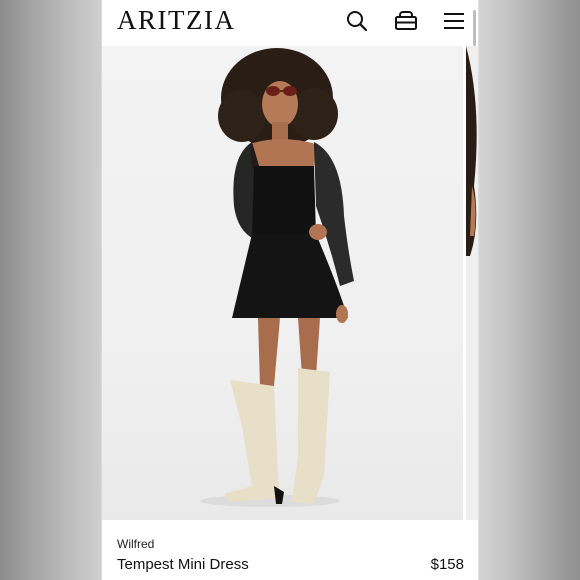 The image size is (580, 580). What do you see at coordinates (176, 20) in the screenshot?
I see `aritzia-logo: ARITZIA` at bounding box center [176, 20].